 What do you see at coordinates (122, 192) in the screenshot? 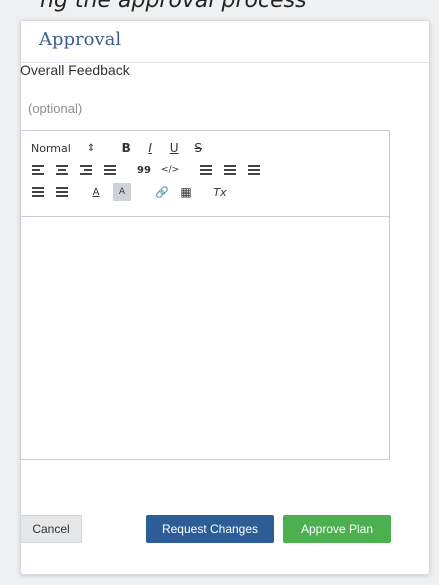
I see `background-color-icon: A` at bounding box center [122, 192].